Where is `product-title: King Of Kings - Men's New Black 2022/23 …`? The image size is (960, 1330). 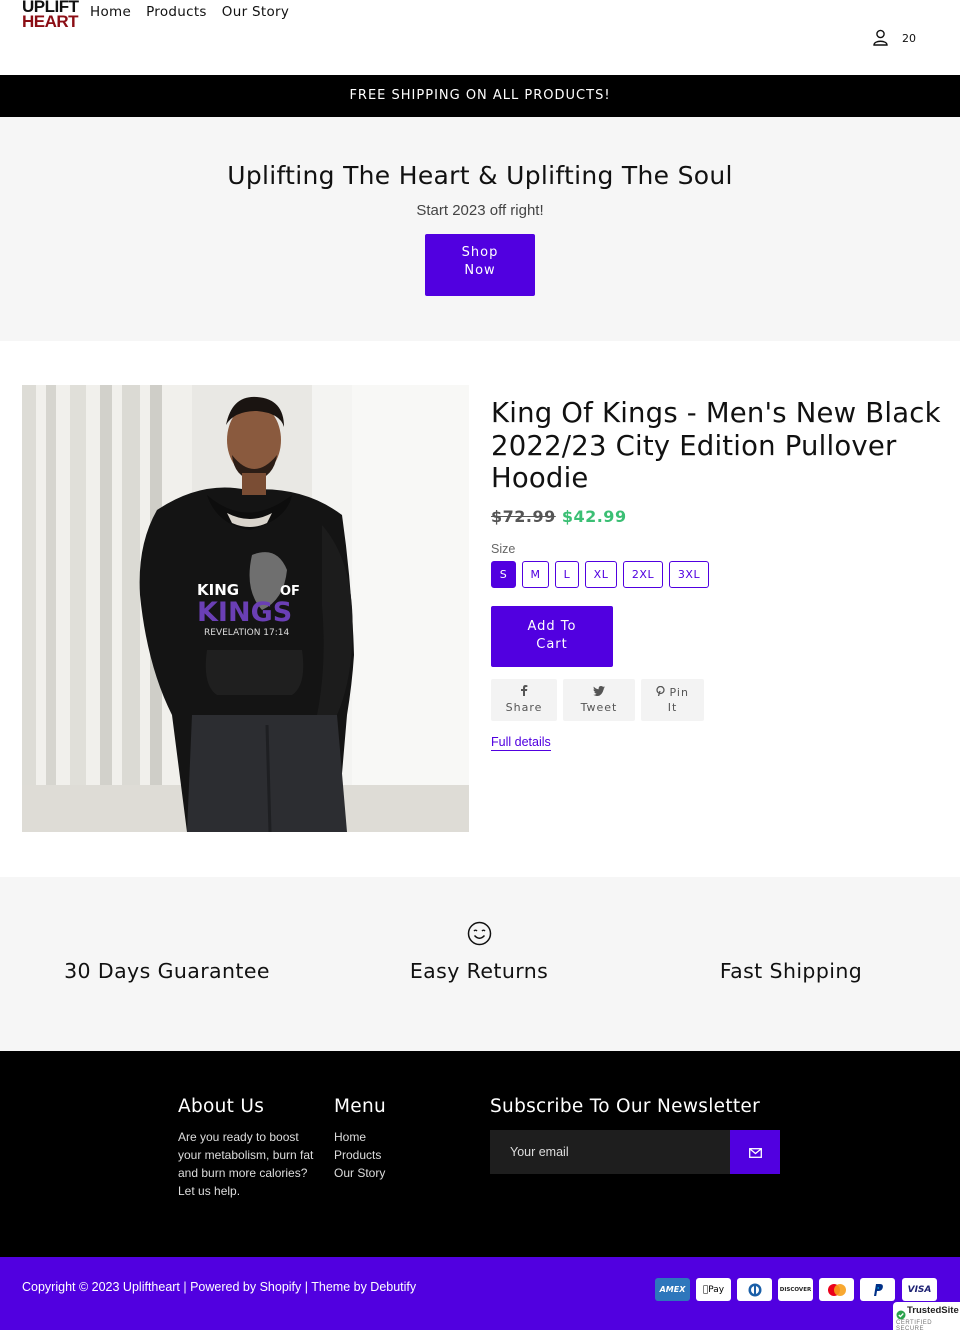
product-title: King Of Kings - Men's New Black 2022/23 … is located at coordinates (716, 445).